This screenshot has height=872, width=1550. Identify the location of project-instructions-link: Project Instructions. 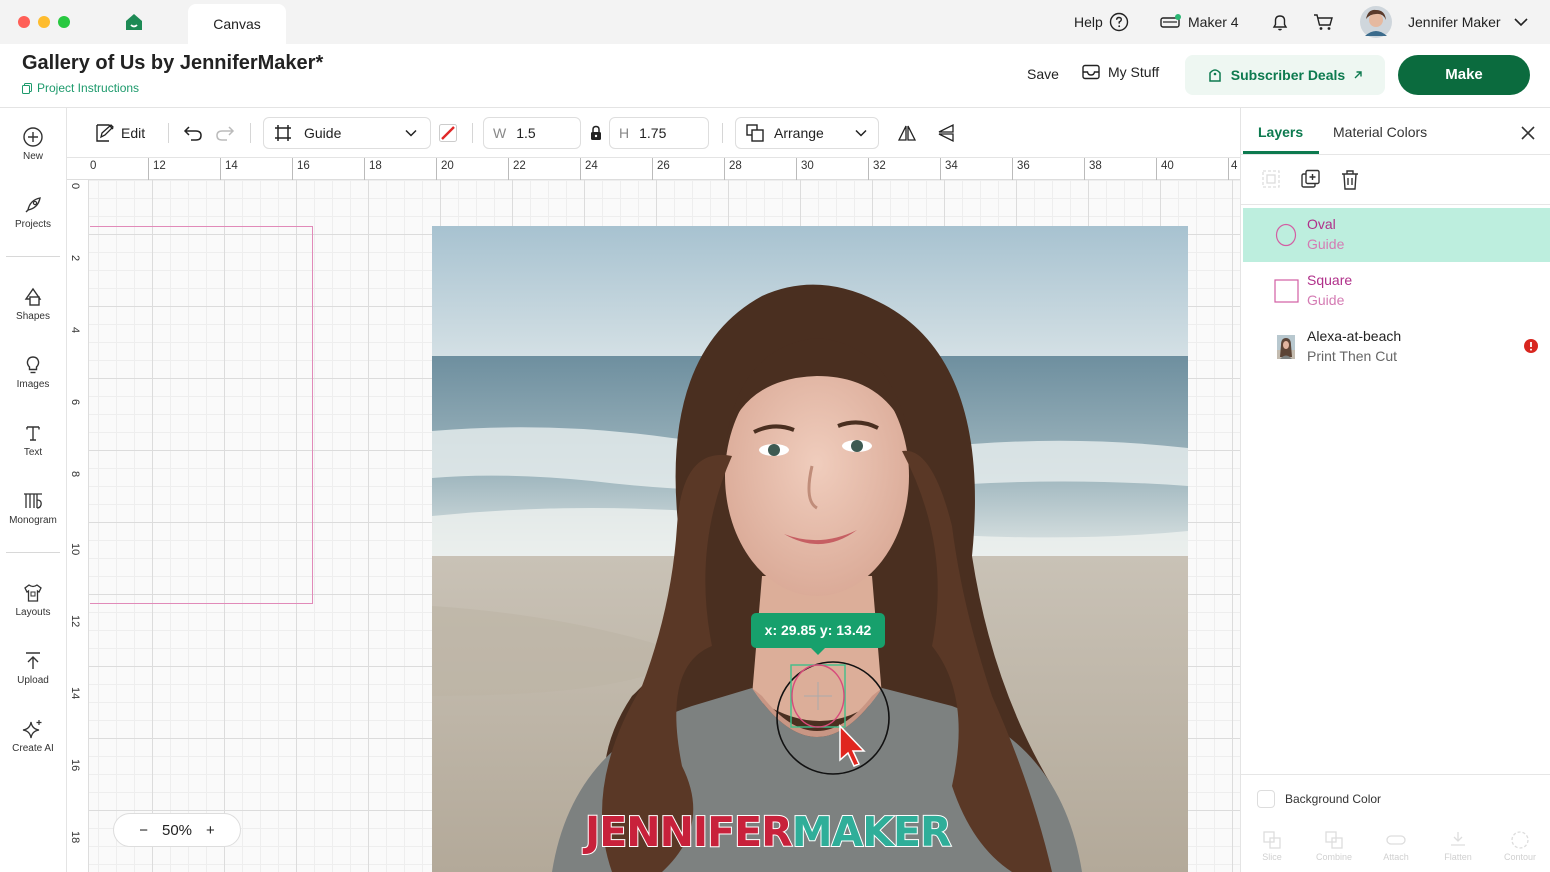
(80, 88).